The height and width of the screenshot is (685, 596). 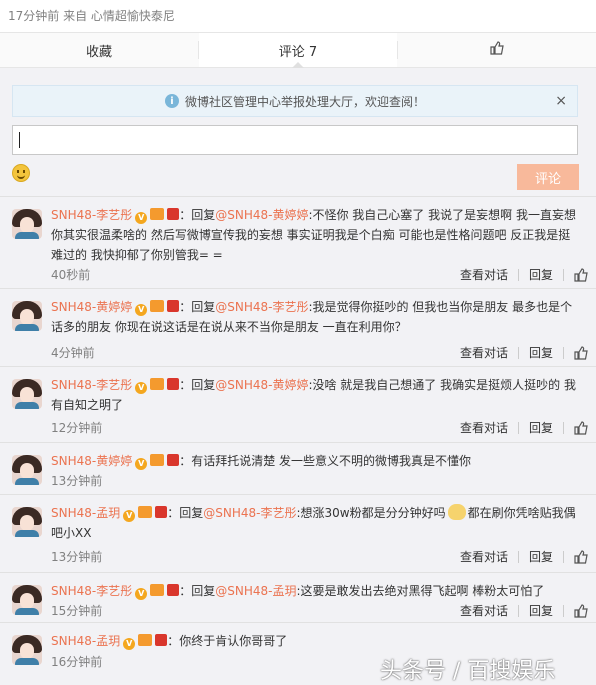 I want to click on comment-body: :这要是敢发出去绝对黑得飞起啊 棒粉太可怕了, so click(x=420, y=591).